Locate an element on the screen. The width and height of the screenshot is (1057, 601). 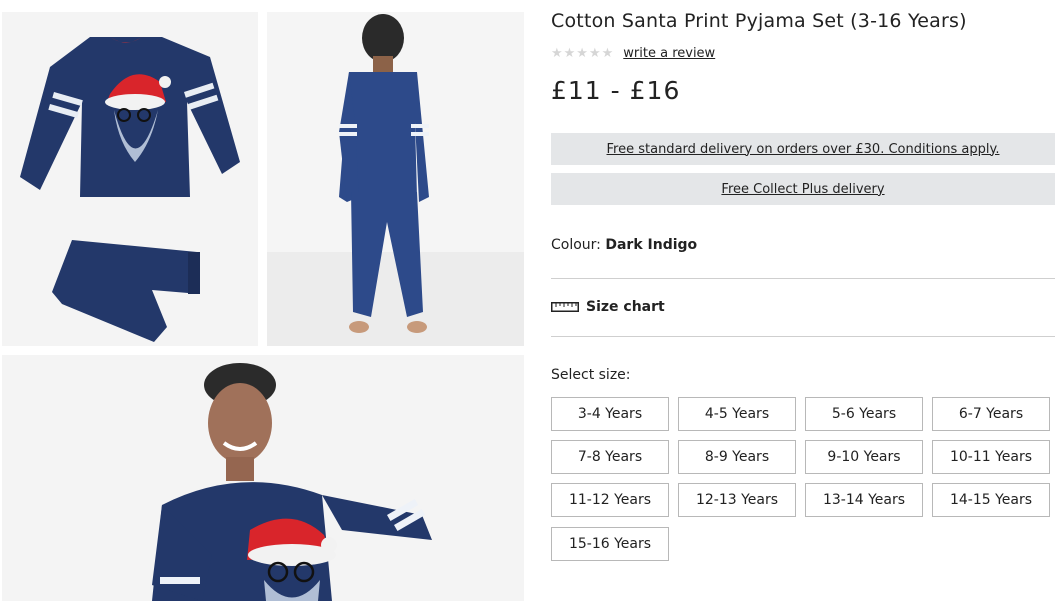
size-option: 5-6 Years is located at coordinates (864, 414).